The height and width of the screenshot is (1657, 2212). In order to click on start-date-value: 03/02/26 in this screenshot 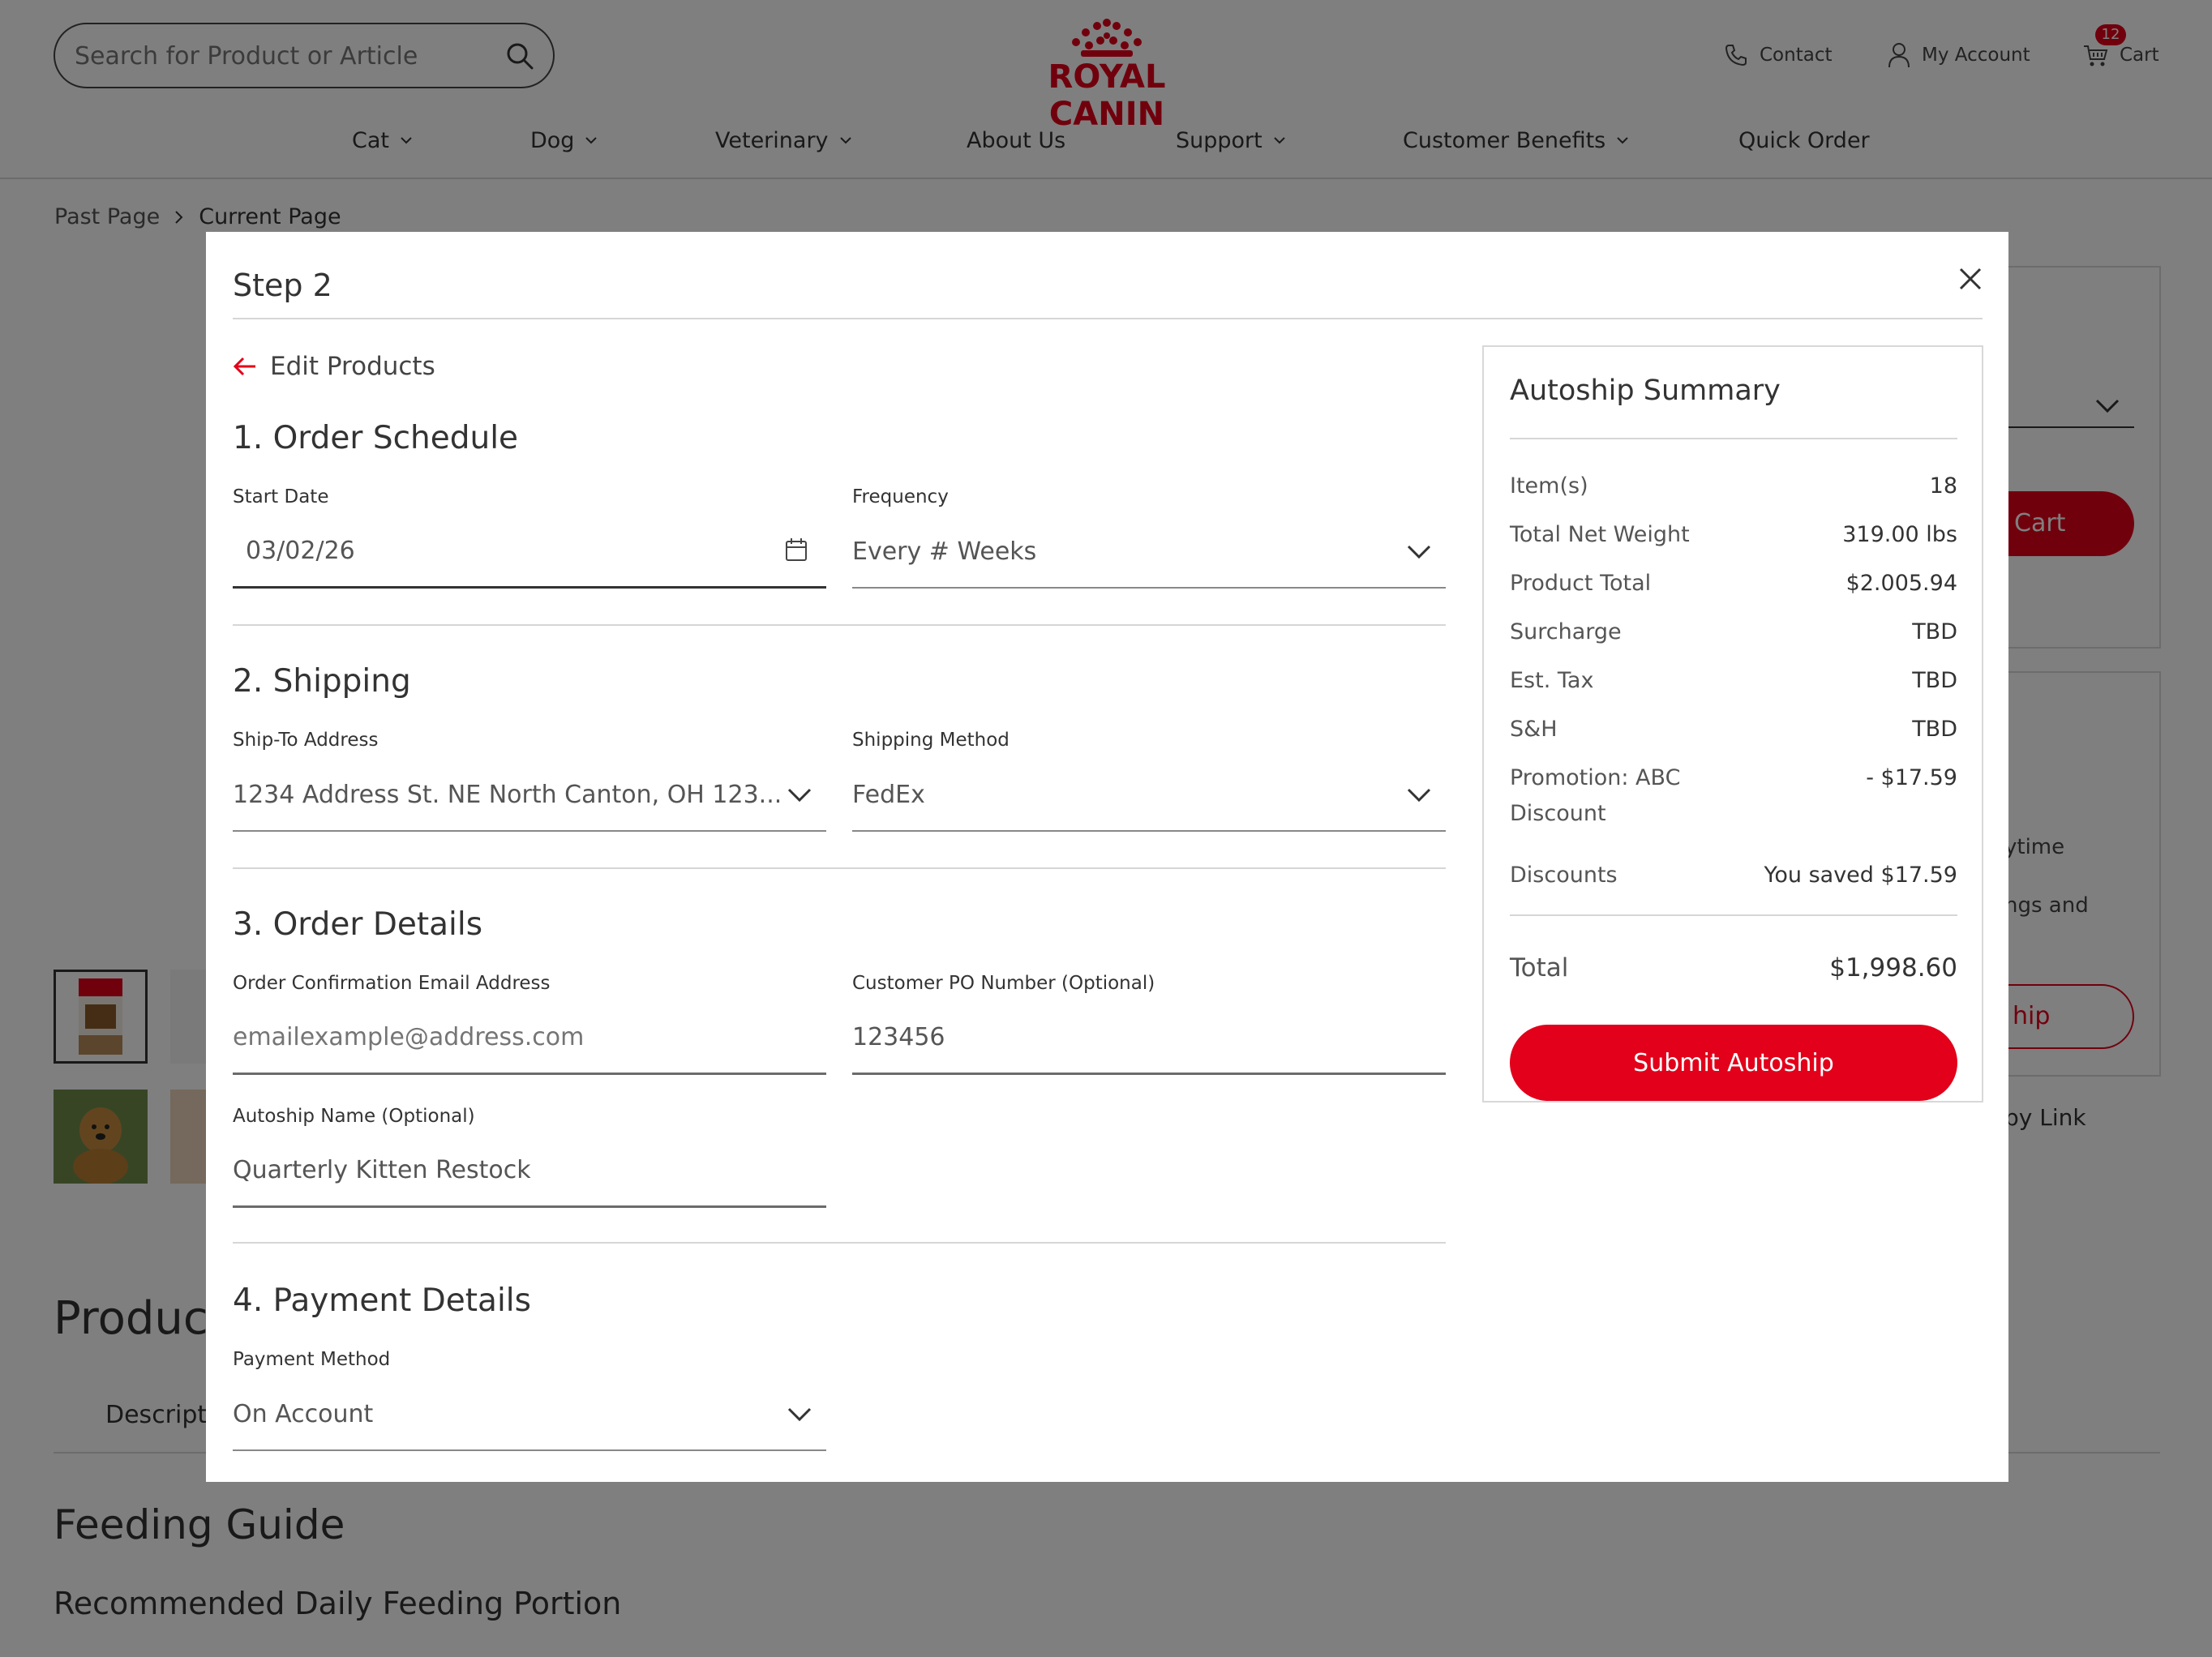, I will do `click(300, 551)`.